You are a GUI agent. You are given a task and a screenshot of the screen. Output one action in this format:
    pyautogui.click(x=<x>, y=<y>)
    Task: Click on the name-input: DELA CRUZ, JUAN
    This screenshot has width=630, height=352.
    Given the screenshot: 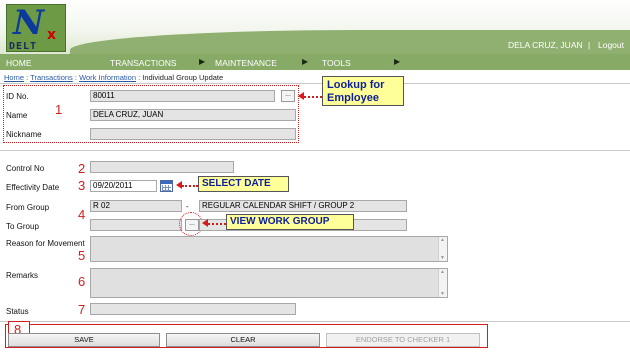 What is the action you would take?
    pyautogui.click(x=193, y=115)
    